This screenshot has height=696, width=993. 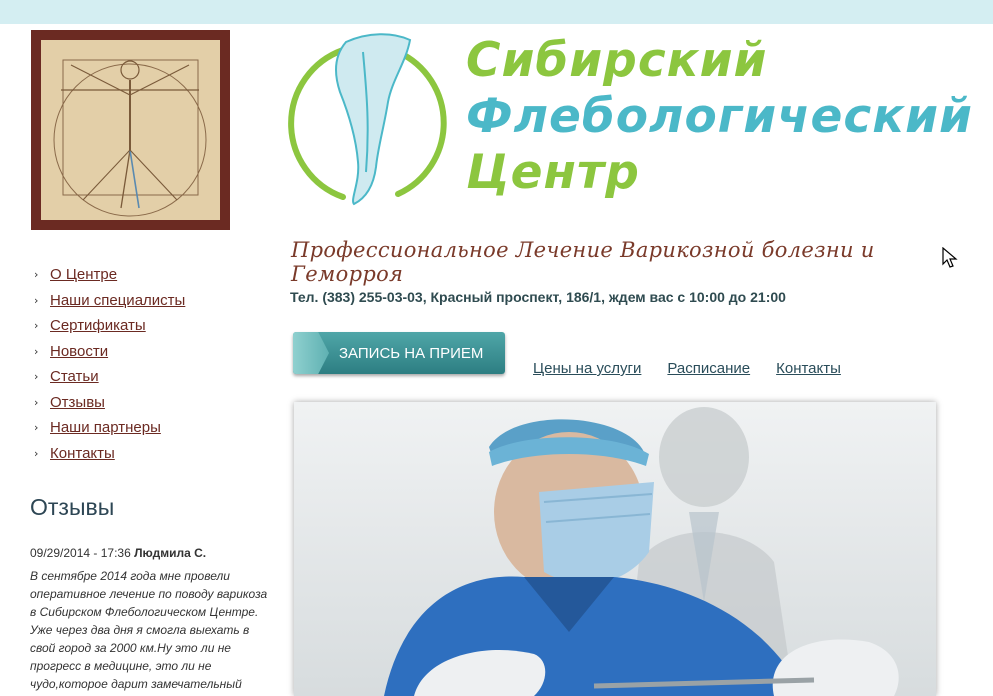 What do you see at coordinates (496, 12) in the screenshot?
I see `top-bar` at bounding box center [496, 12].